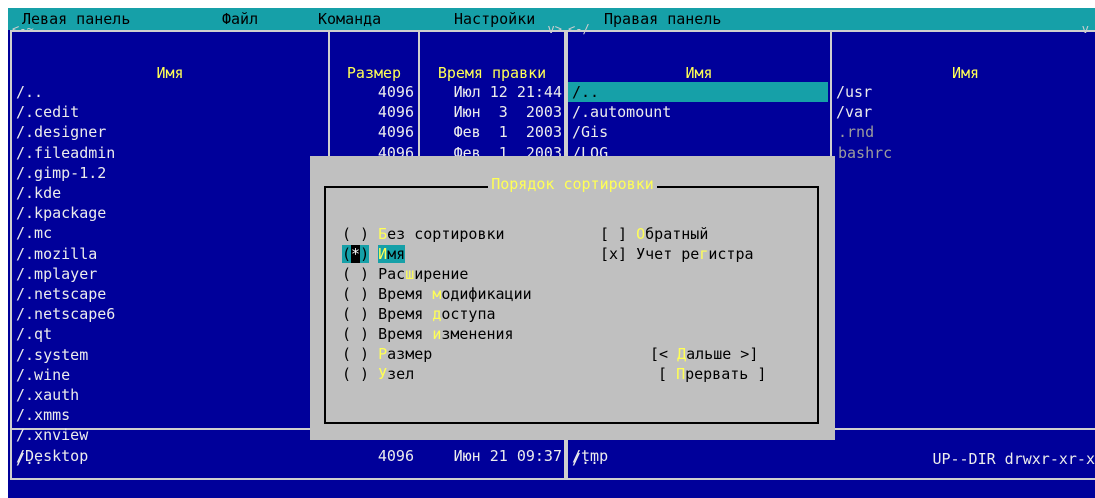  Describe the element at coordinates (52, 435) in the screenshot. I see `file-row-name: /.xnview` at that location.